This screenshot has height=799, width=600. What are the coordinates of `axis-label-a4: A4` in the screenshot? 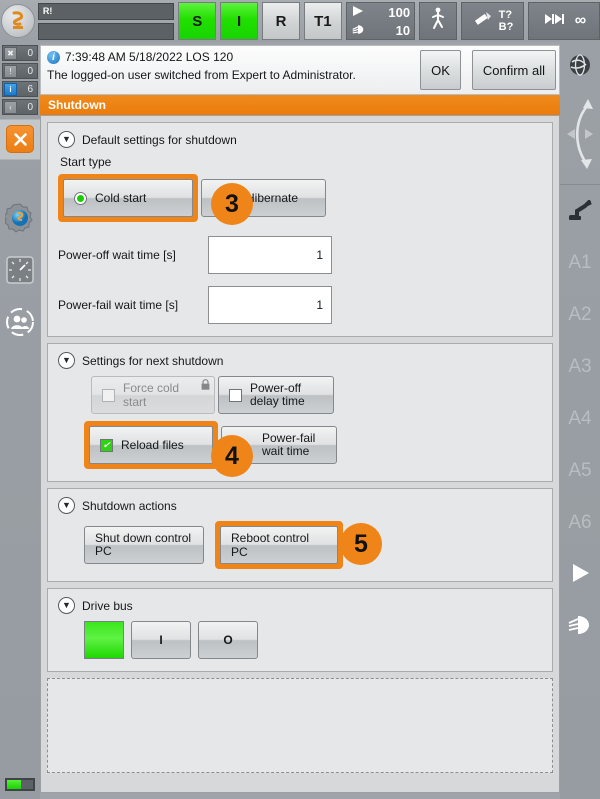 It's located at (580, 419).